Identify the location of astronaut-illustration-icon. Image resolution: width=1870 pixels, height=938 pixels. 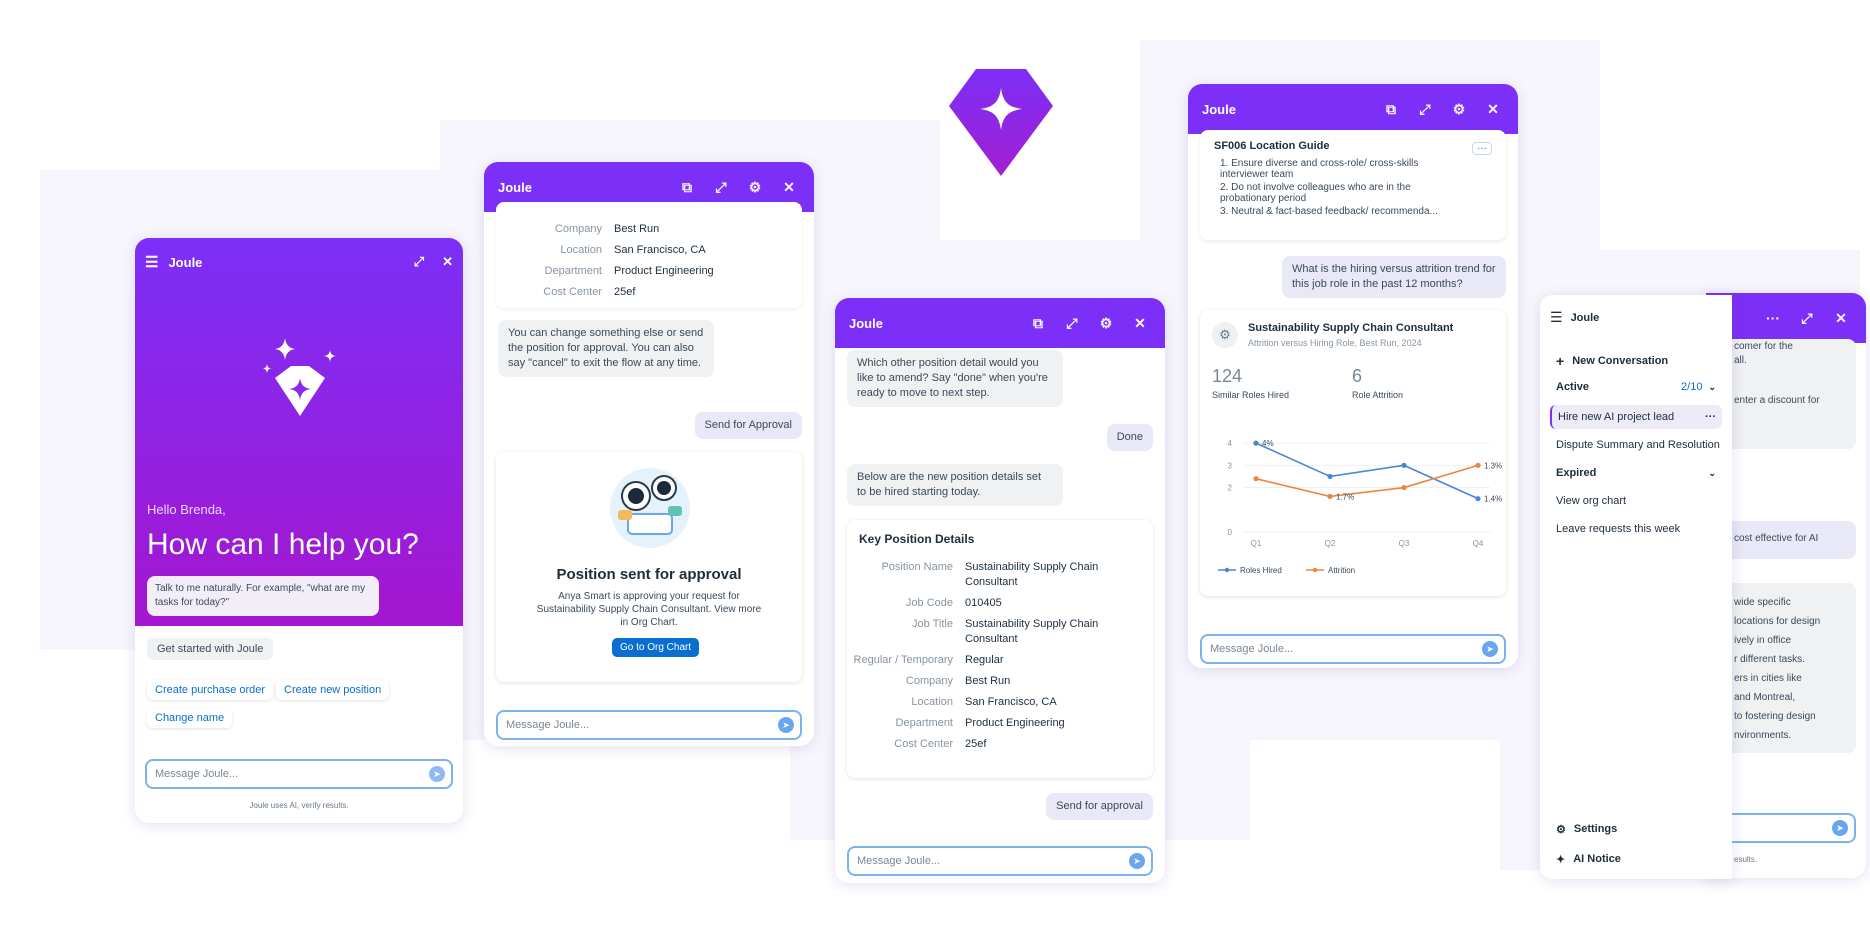
(650, 508).